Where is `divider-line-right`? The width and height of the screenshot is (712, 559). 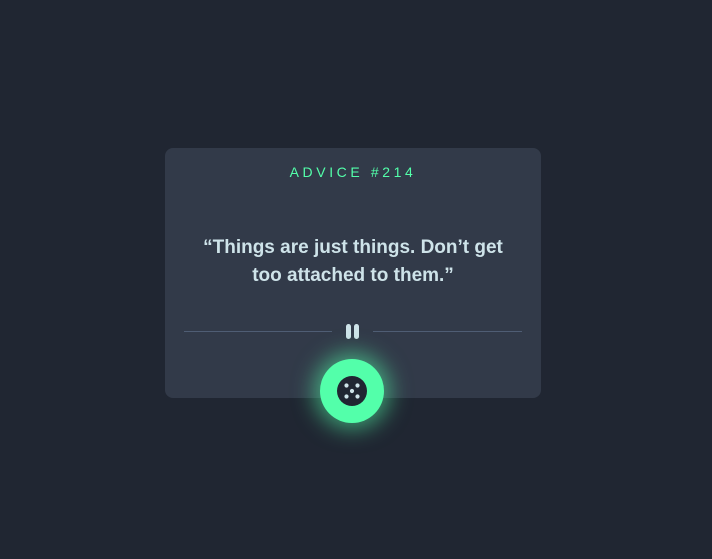
divider-line-right is located at coordinates (447, 331).